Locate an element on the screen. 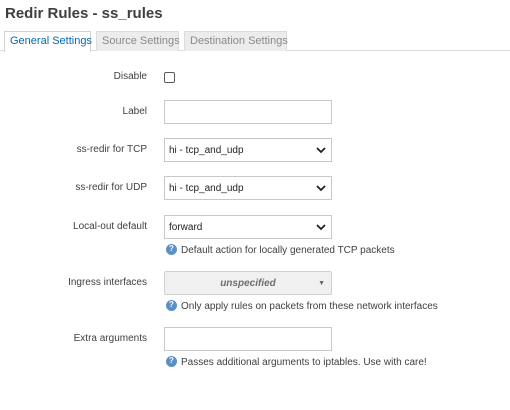  ingress-dropdown: unspecified ▼ is located at coordinates (248, 283).